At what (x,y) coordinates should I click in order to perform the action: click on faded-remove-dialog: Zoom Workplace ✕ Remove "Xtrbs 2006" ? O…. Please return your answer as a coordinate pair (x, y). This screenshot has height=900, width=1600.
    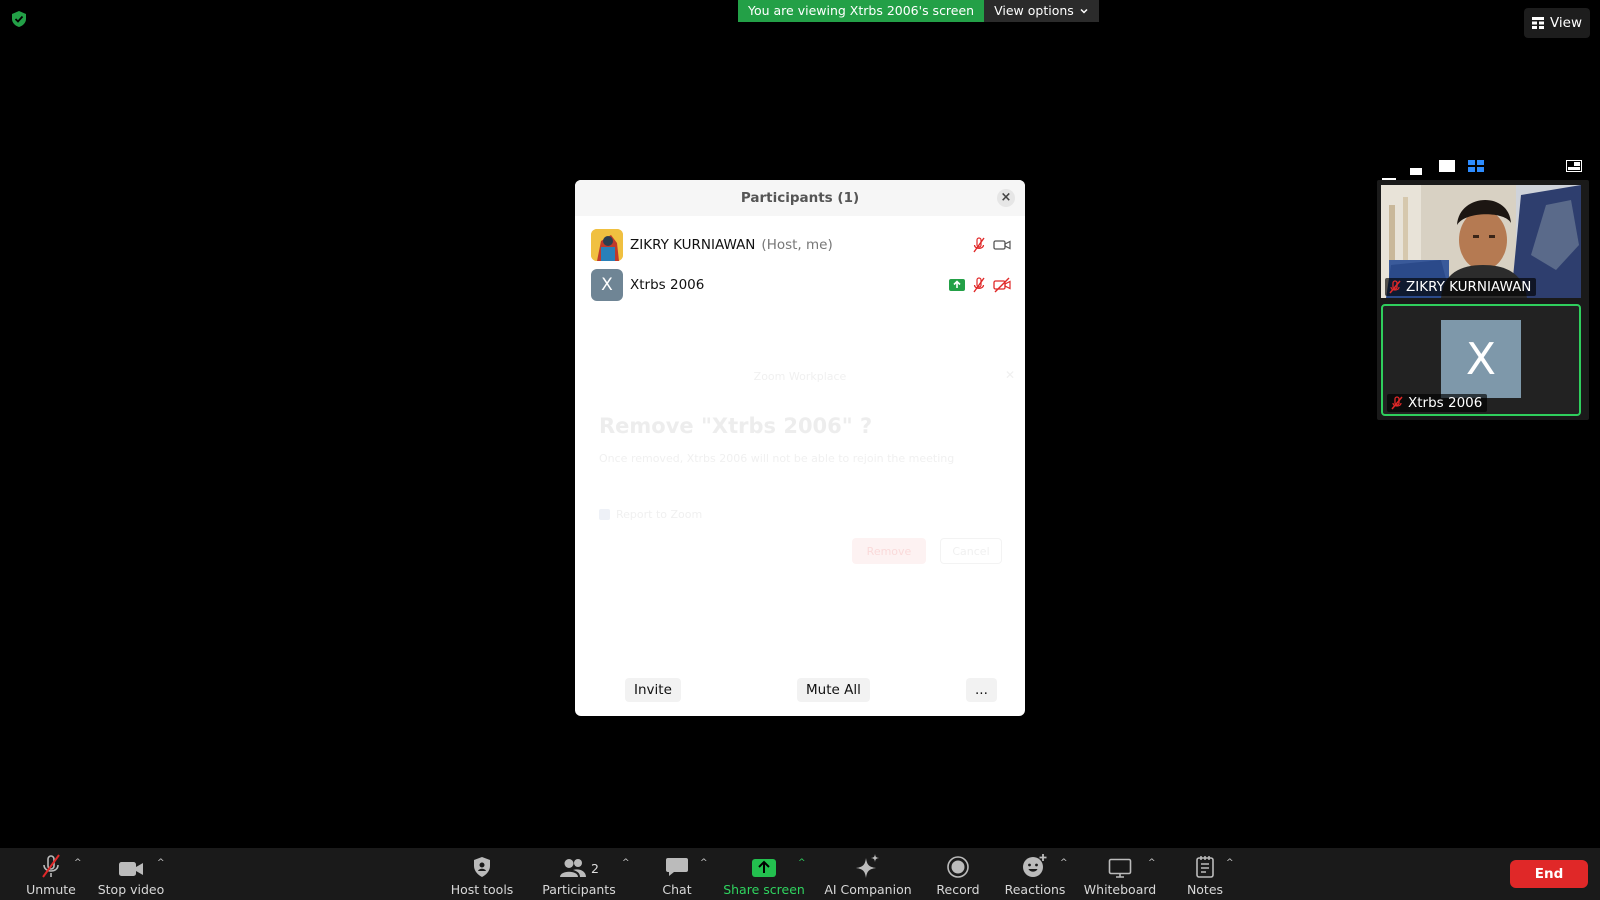
    Looking at the image, I should click on (800, 474).